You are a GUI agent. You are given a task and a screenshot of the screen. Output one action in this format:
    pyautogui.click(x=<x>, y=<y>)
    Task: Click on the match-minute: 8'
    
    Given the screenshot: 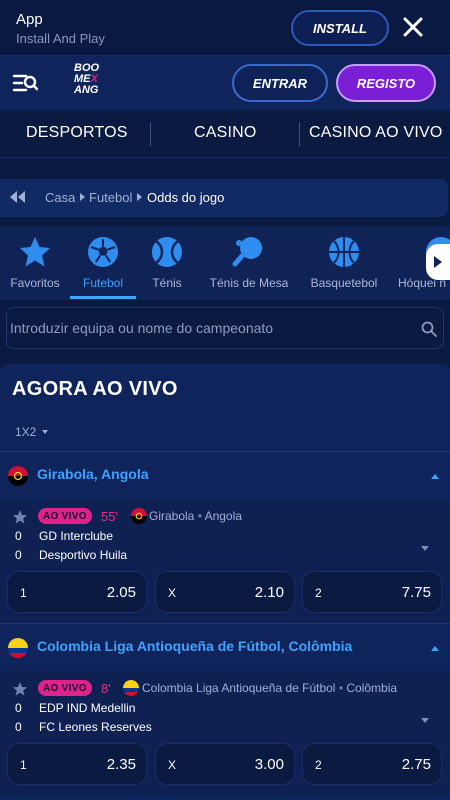 What is the action you would take?
    pyautogui.click(x=106, y=688)
    